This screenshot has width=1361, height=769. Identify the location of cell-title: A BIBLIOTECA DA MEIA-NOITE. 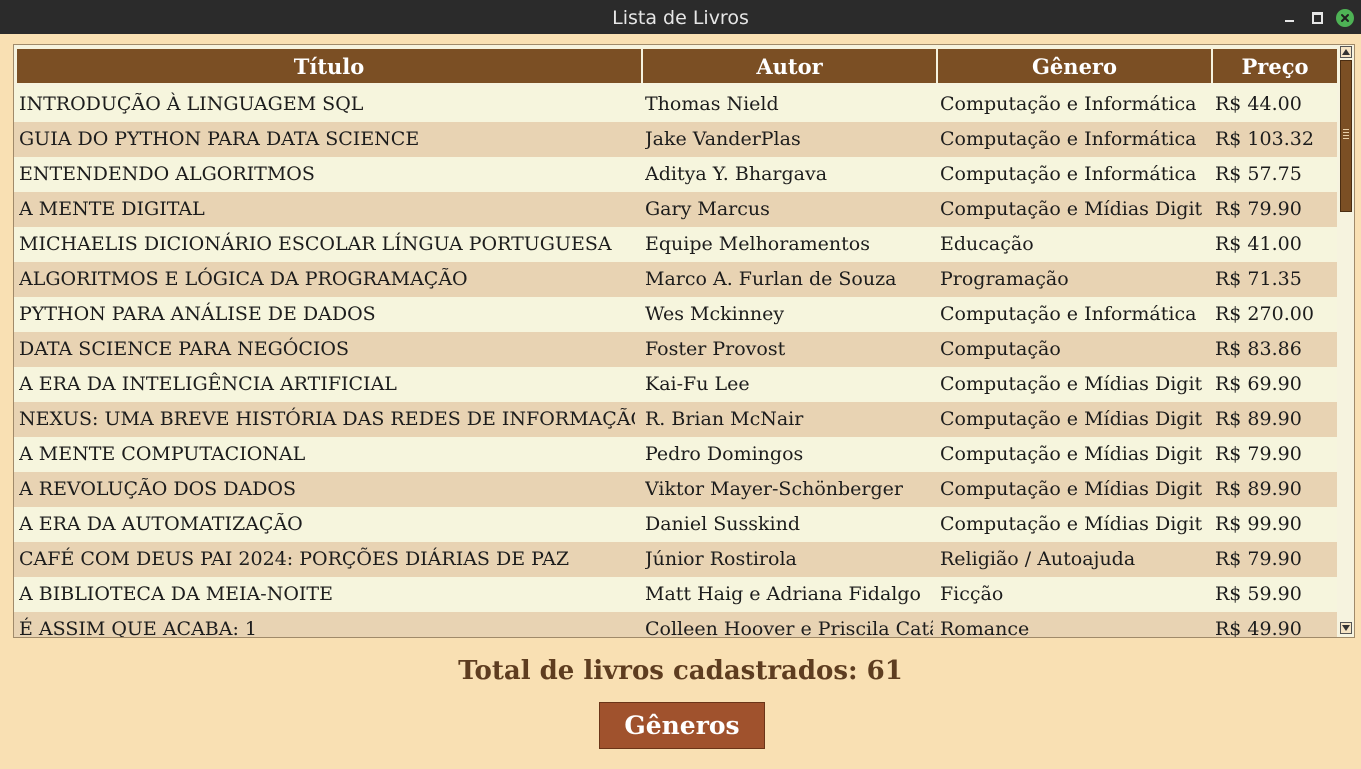
(176, 594).